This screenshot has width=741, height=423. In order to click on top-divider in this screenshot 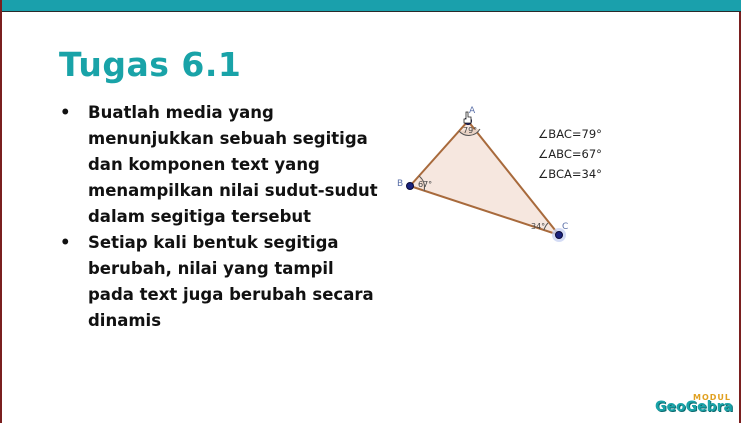, I will do `click(371, 11)`.